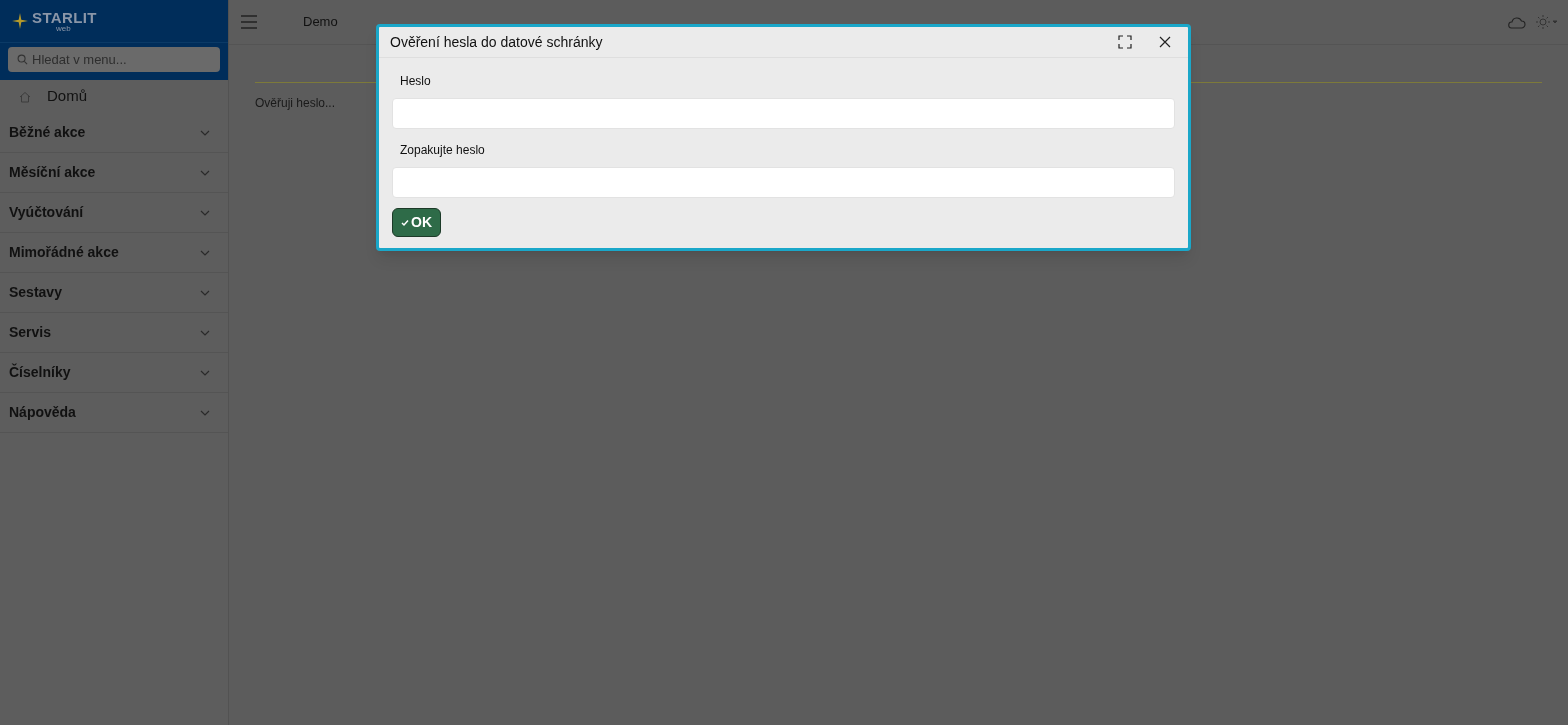 The width and height of the screenshot is (1568, 725). What do you see at coordinates (442, 150) in the screenshot?
I see `field-label: Zopakujte heslo` at bounding box center [442, 150].